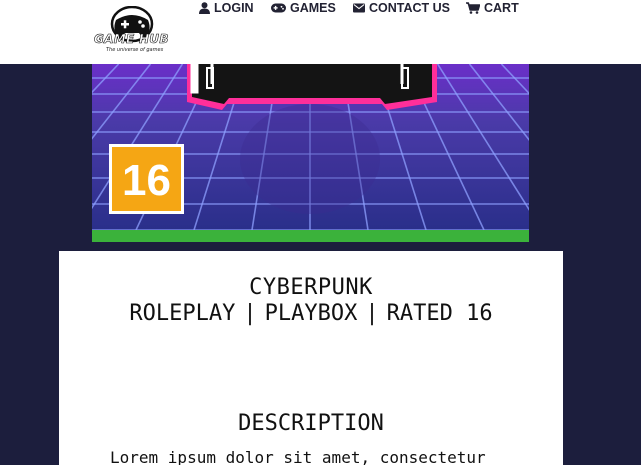 The width and height of the screenshot is (641, 465). Describe the element at coordinates (419, 313) in the screenshot. I see `game-rating-label: RATED` at that location.